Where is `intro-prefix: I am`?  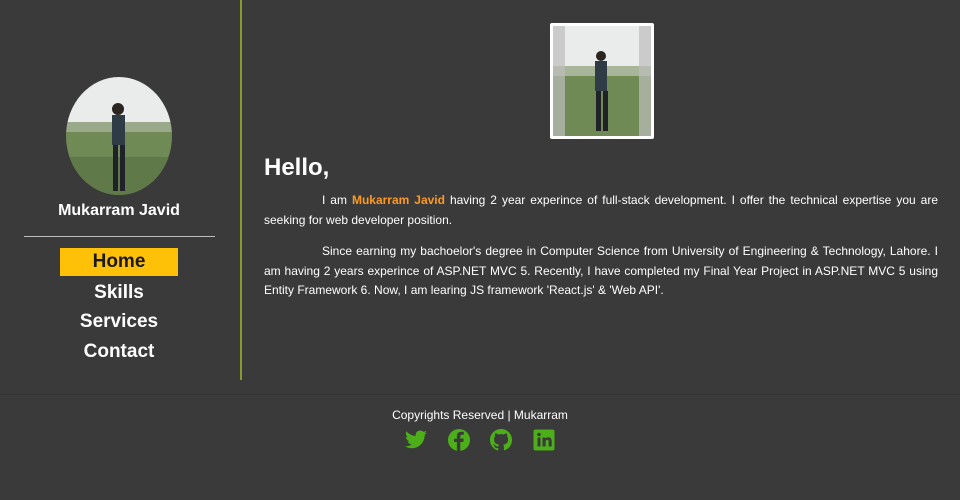 intro-prefix: I am is located at coordinates (337, 200).